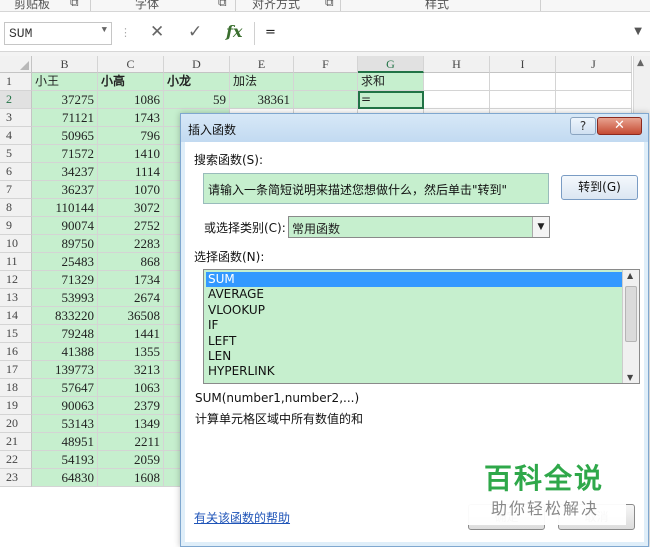  Describe the element at coordinates (16, 172) in the screenshot. I see `row-header-6: 6` at that location.